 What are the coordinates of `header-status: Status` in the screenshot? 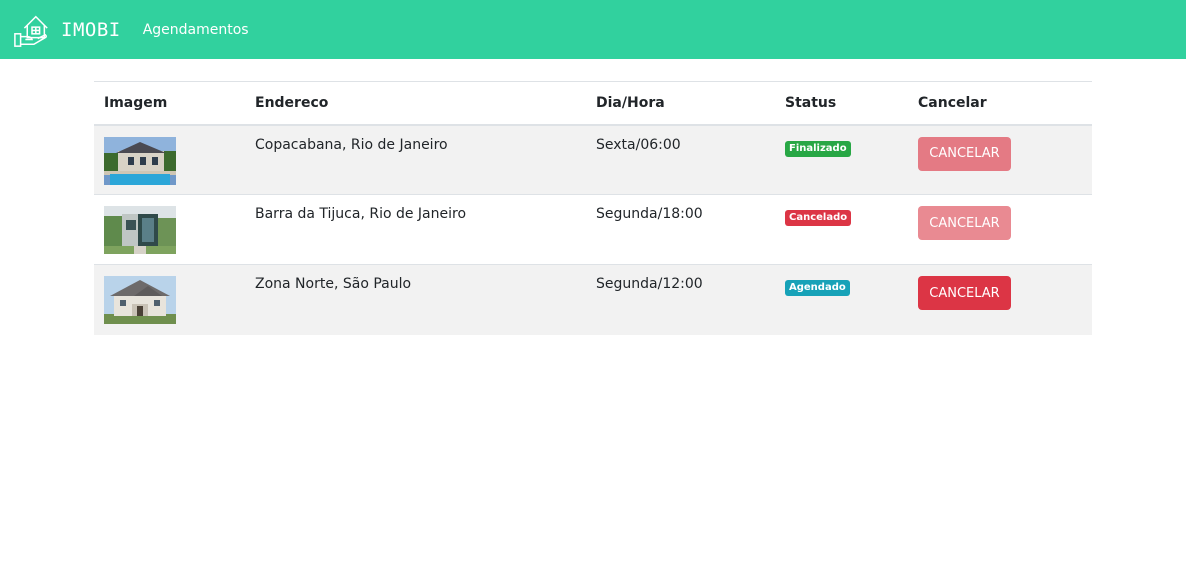 It's located at (811, 102).